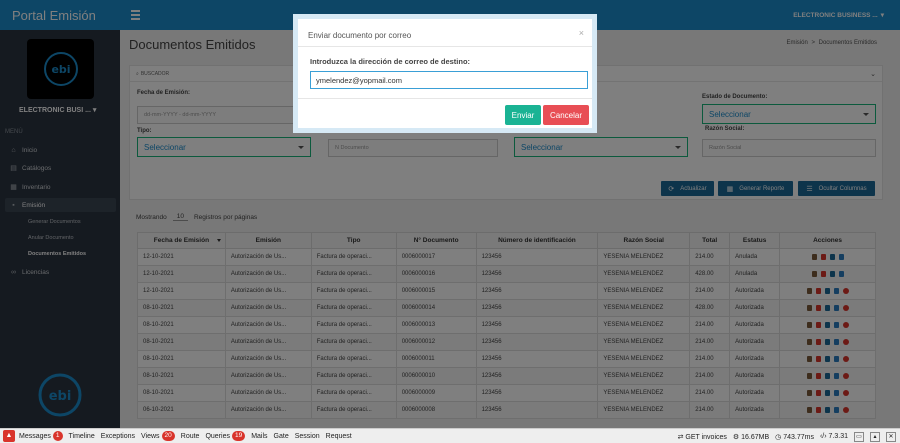 The image size is (900, 443). What do you see at coordinates (737, 437) in the screenshot?
I see `cogs-icon: ⚙` at bounding box center [737, 437].